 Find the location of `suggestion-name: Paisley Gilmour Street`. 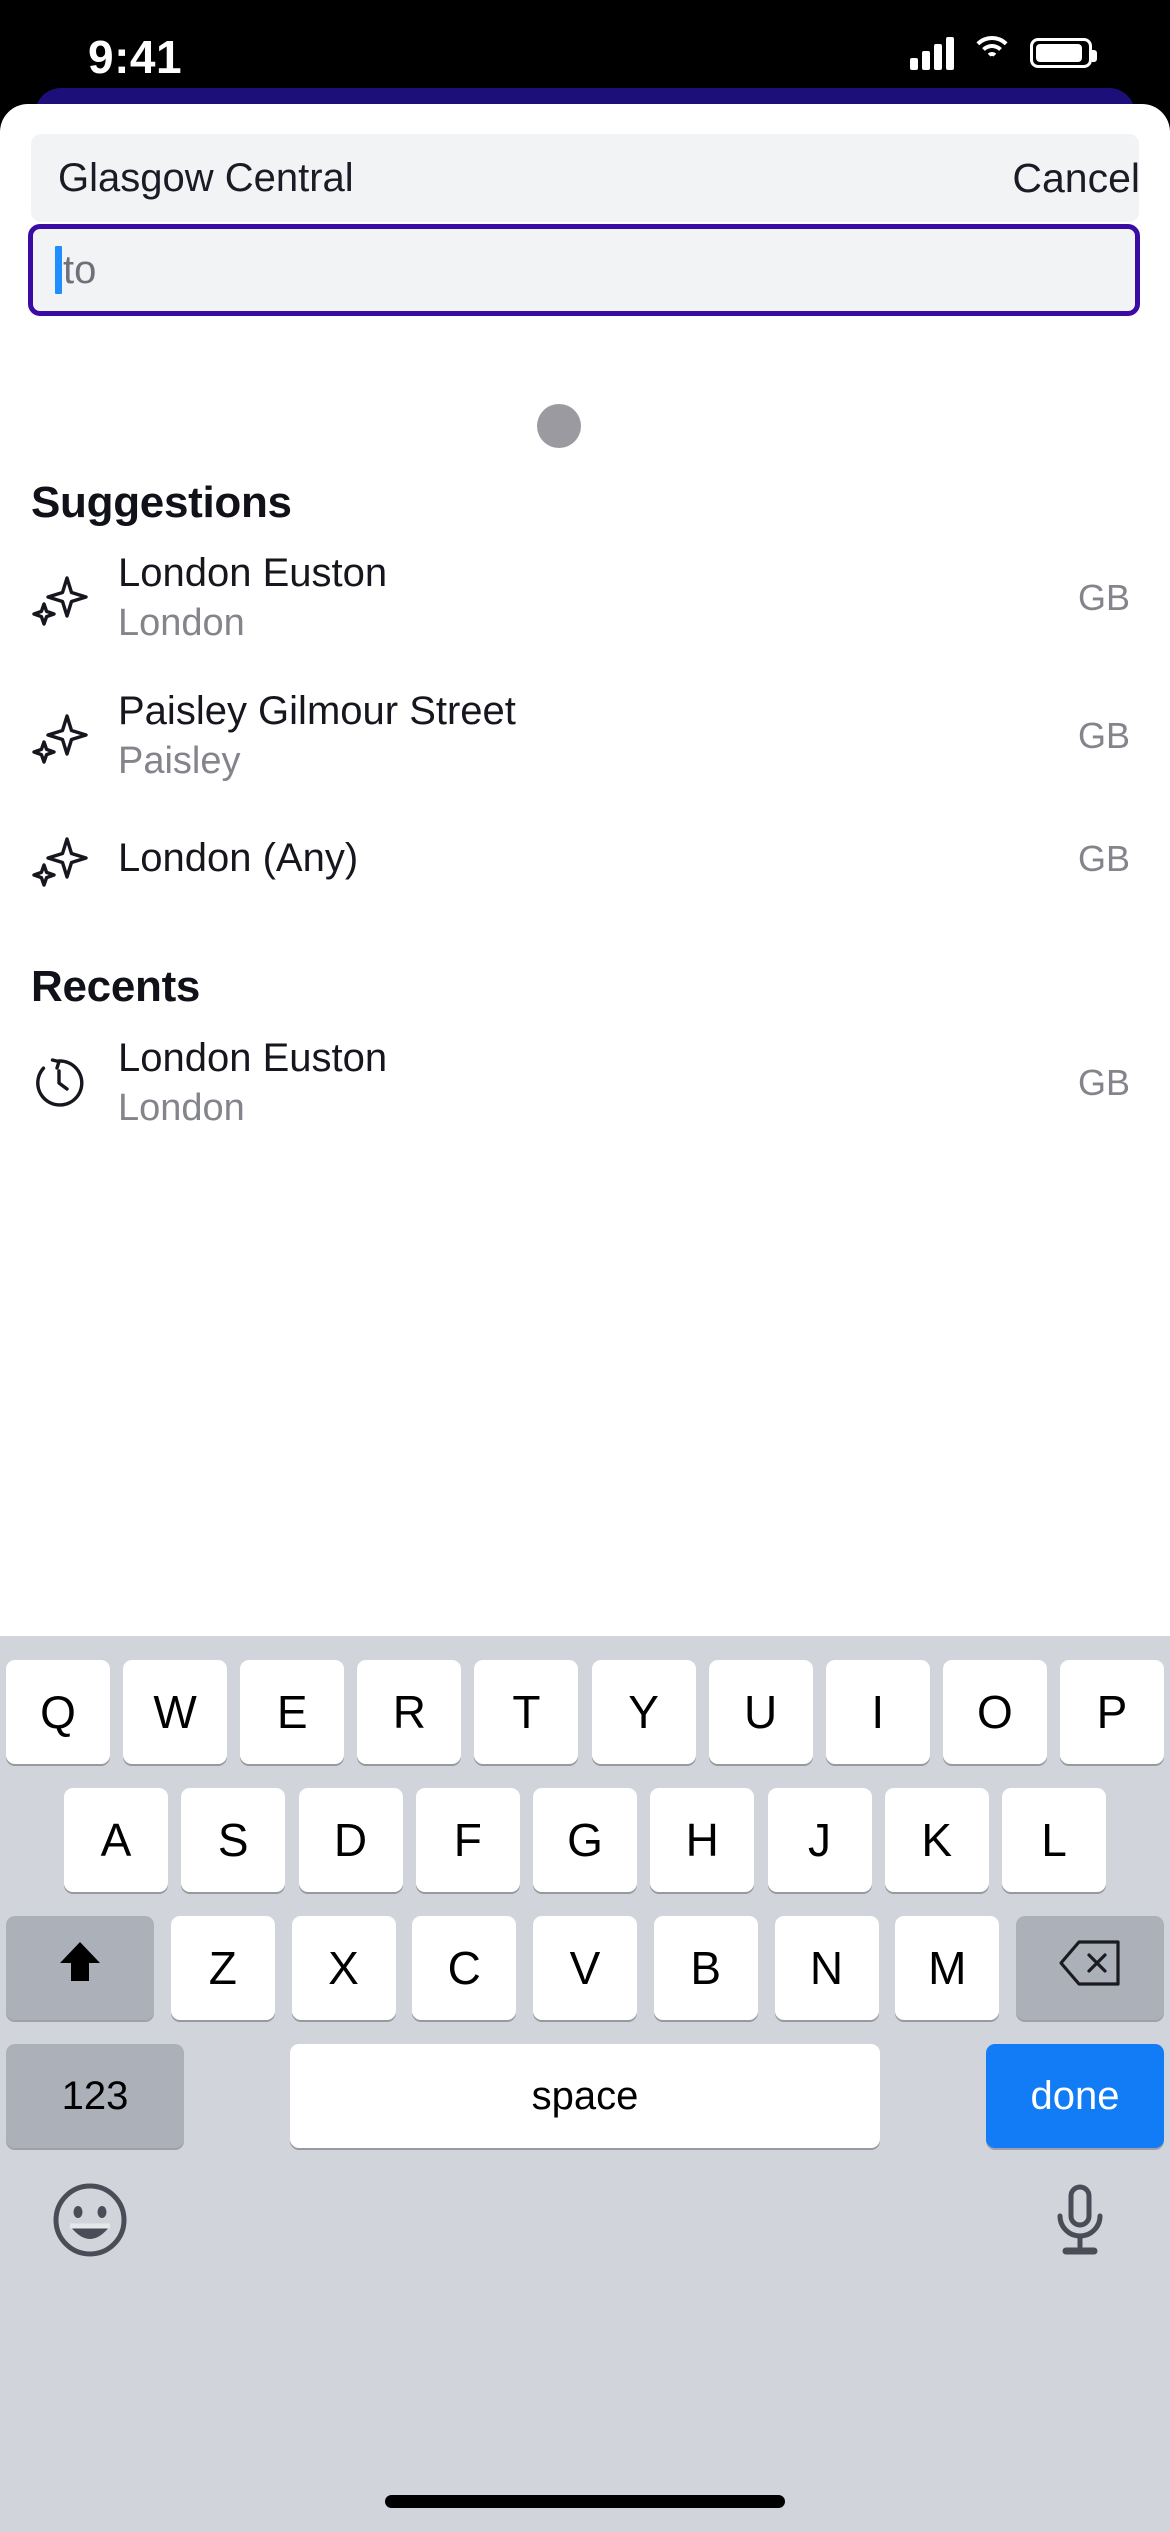

suggestion-name: Paisley Gilmour Street is located at coordinates (317, 711).